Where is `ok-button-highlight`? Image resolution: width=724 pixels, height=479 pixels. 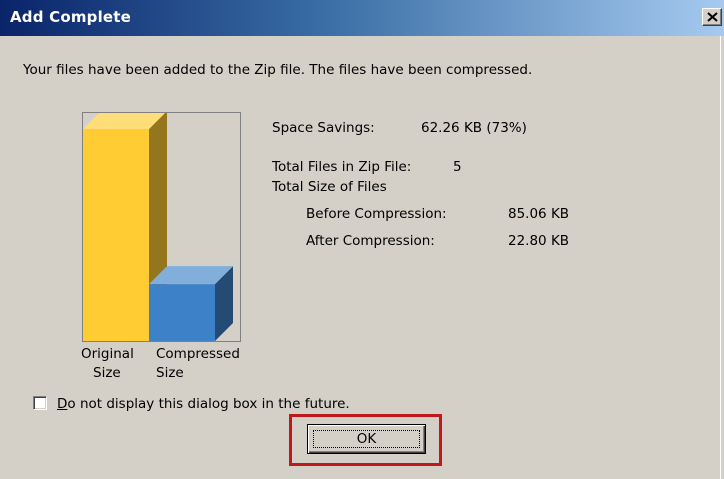 ok-button-highlight is located at coordinates (365, 440).